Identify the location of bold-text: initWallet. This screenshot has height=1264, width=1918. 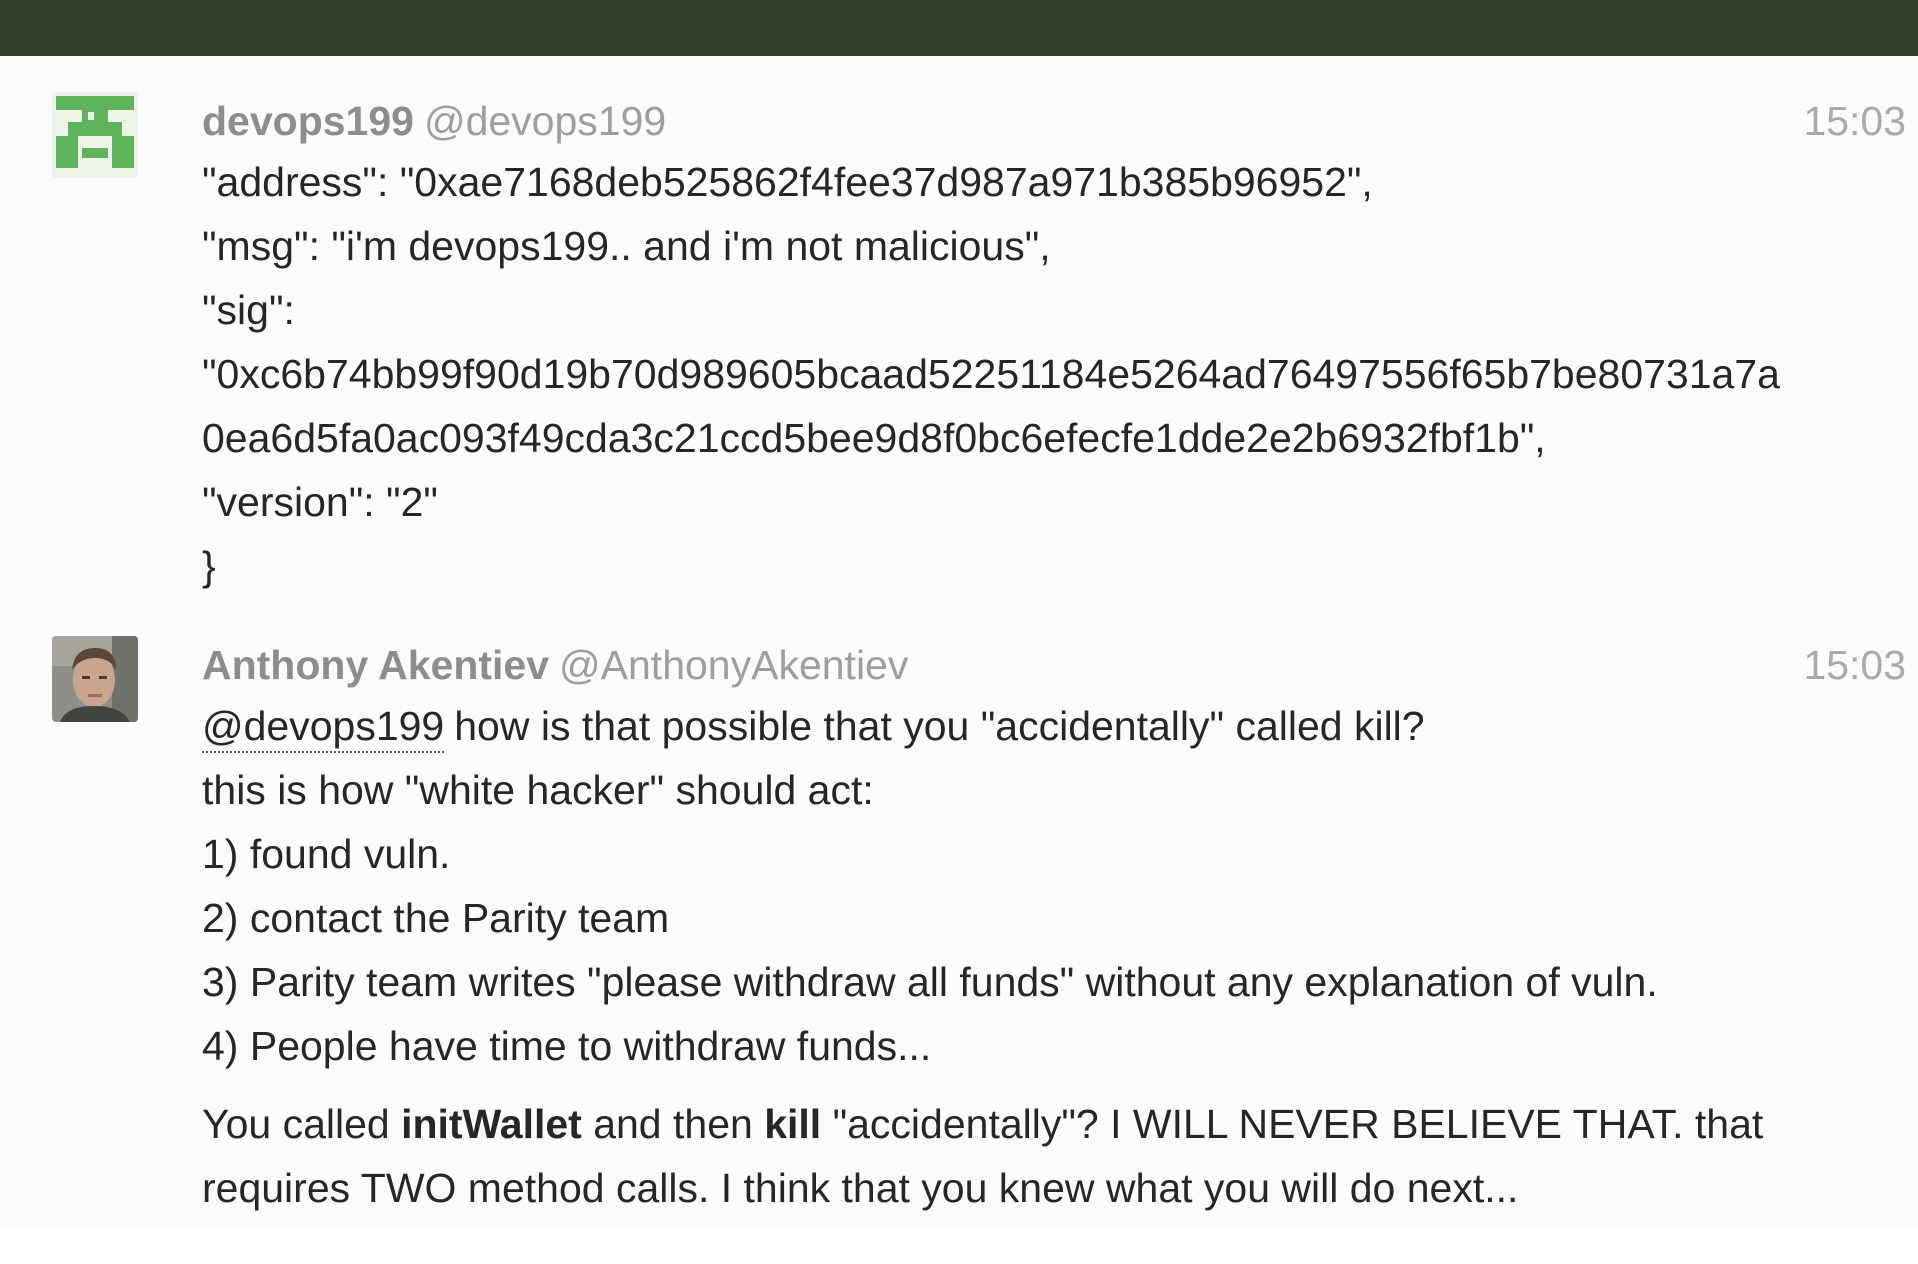
(491, 1124).